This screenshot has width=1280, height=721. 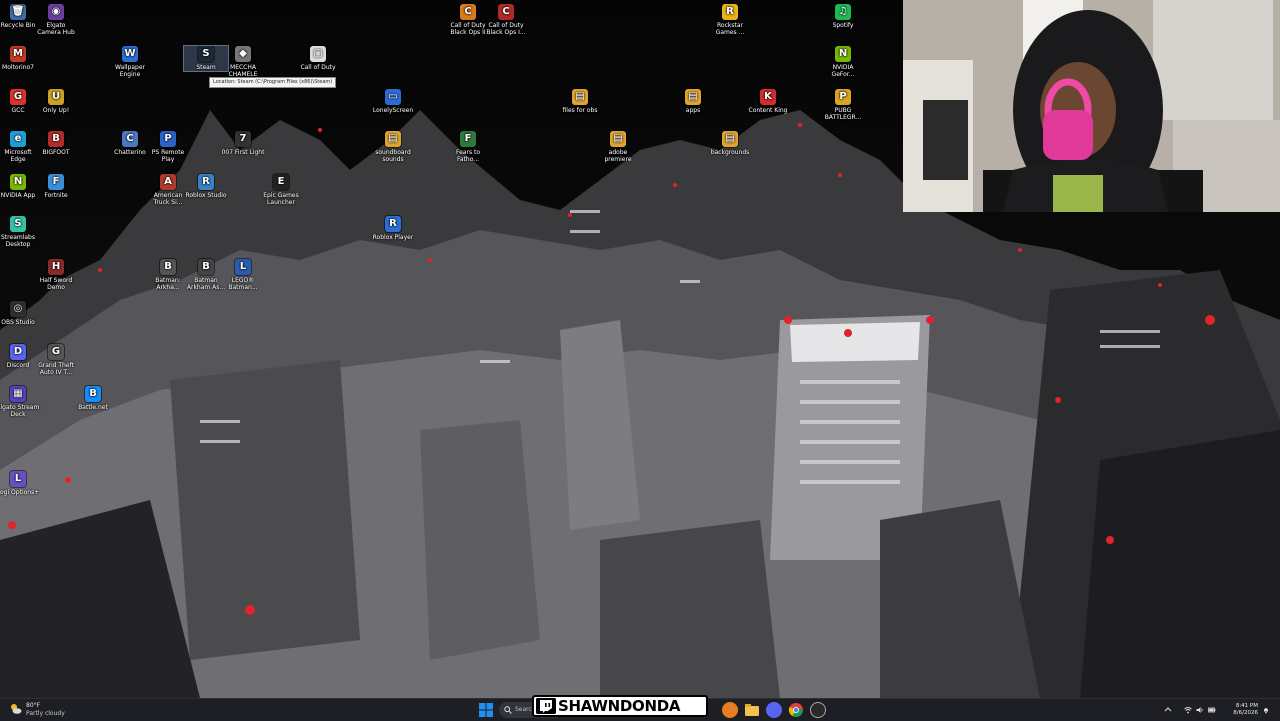 I want to click on desktop-icon-elgato-stream-deck: ▦ Elgato Stream Deck, so click(x=20, y=402).